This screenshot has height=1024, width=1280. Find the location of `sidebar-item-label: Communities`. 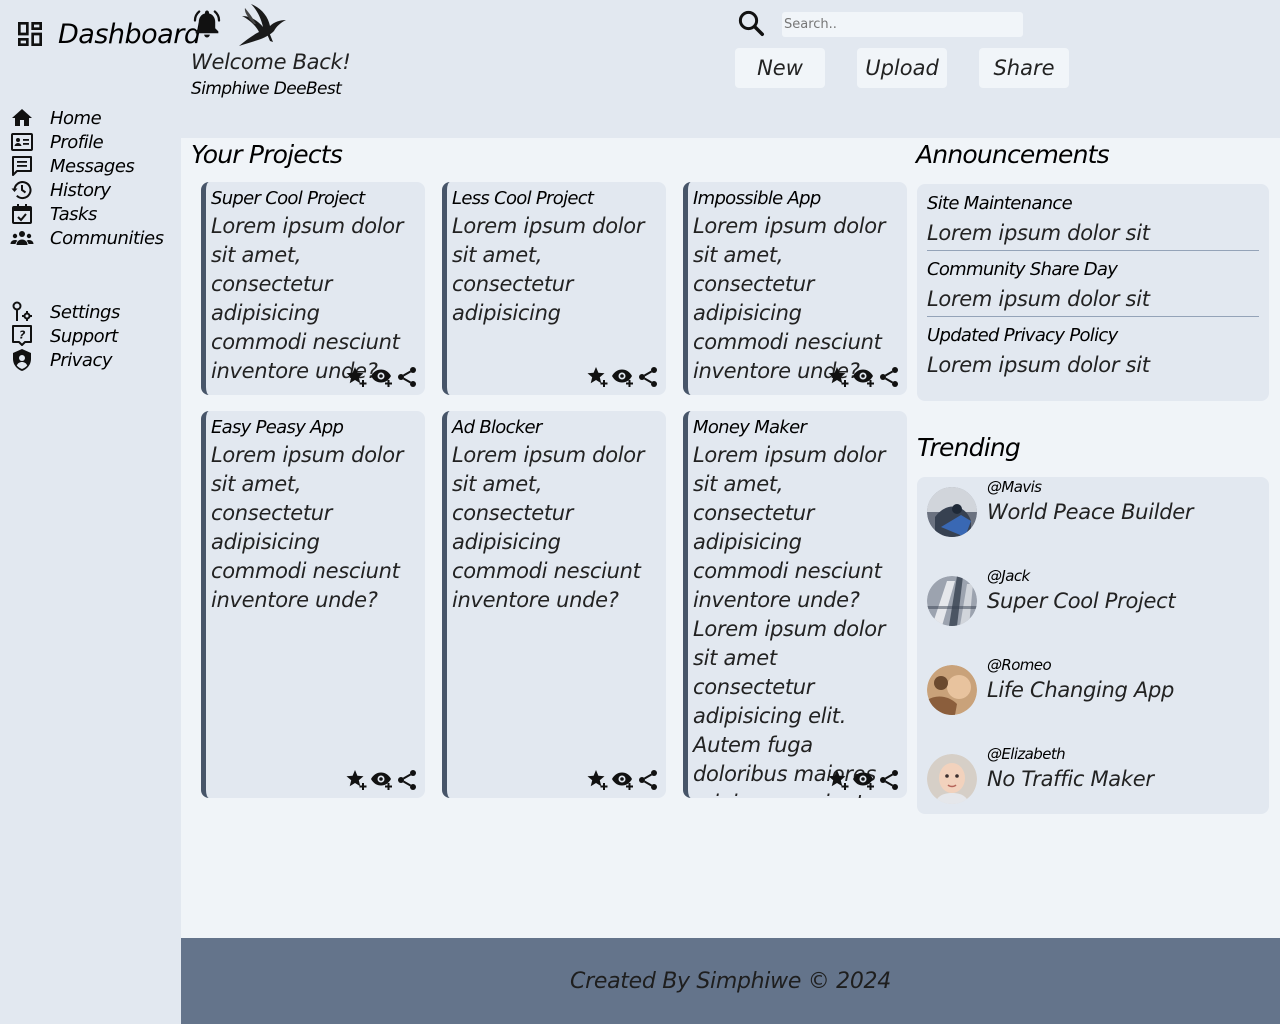

sidebar-item-label: Communities is located at coordinates (107, 238).